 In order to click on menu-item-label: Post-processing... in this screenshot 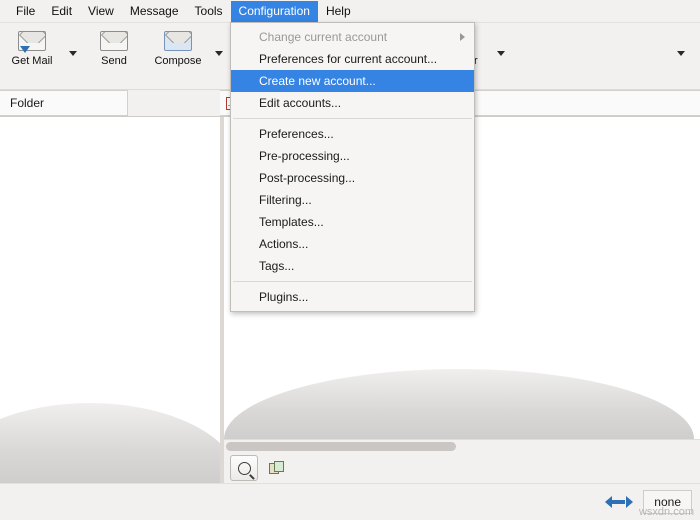, I will do `click(307, 178)`.